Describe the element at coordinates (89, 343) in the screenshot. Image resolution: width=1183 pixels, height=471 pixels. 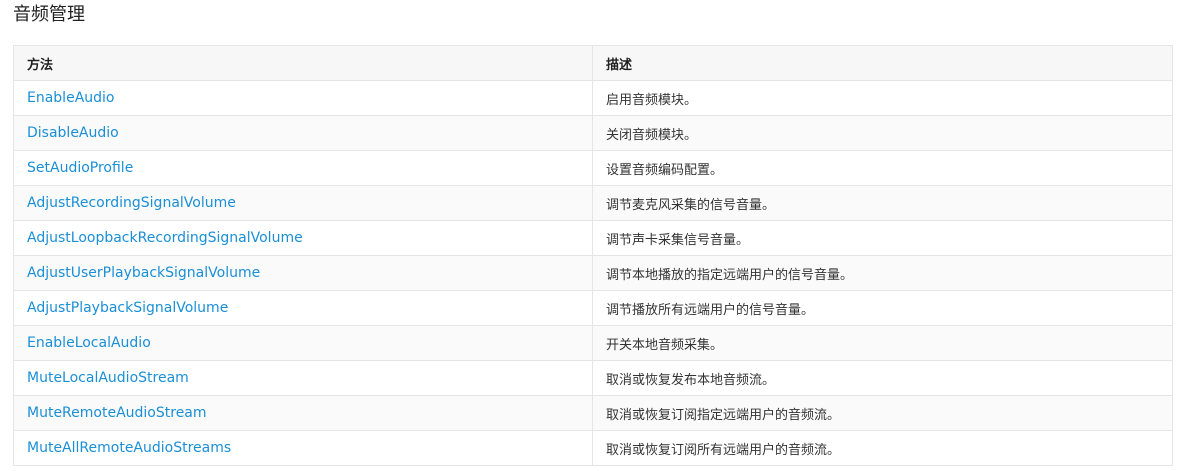
I see `method-link: EnableLocalAudio` at that location.